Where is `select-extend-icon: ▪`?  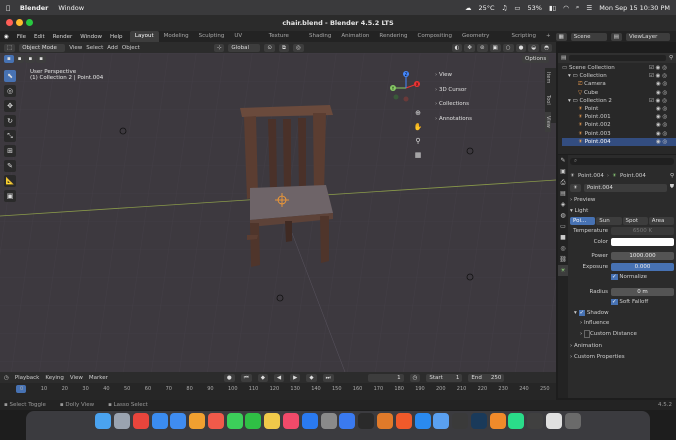 select-extend-icon: ▪ is located at coordinates (19, 59).